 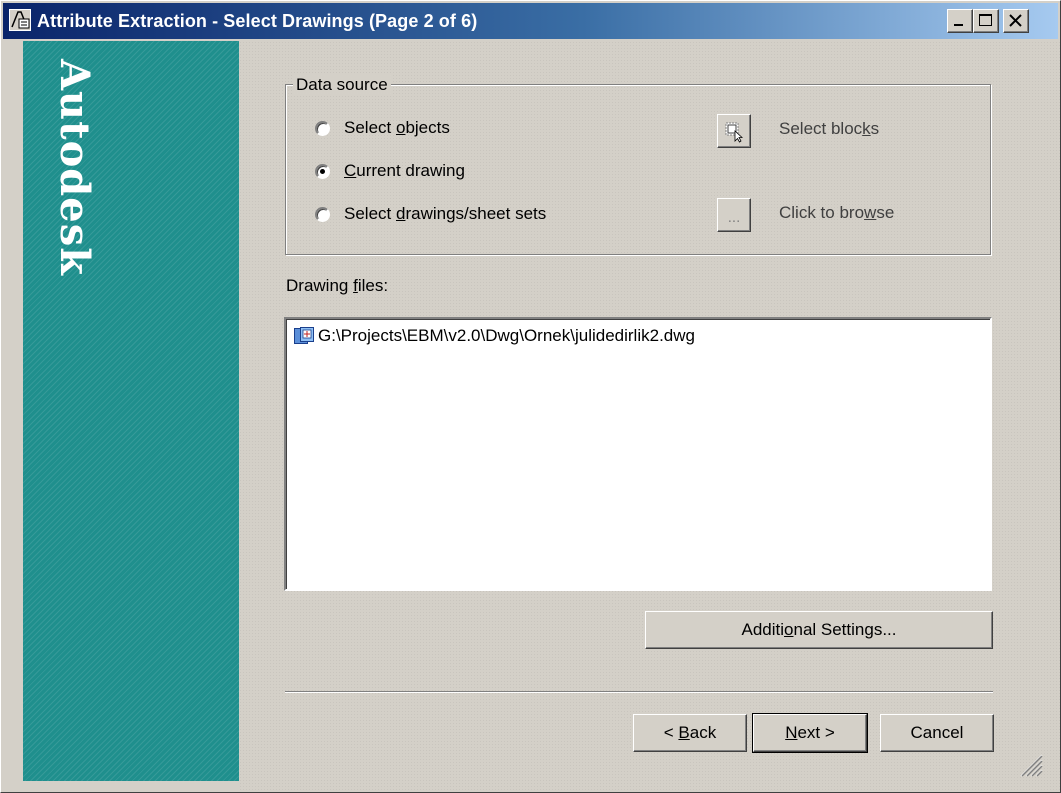 I want to click on dwg-file-icon, so click(x=304, y=335).